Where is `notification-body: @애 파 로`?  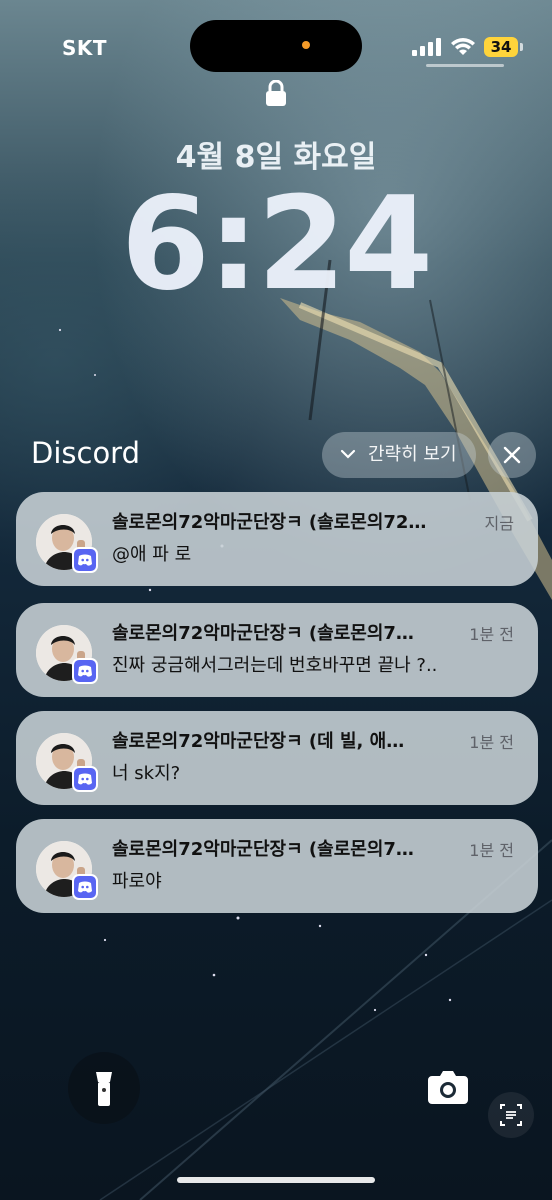 notification-body: @애 파 로 is located at coordinates (152, 554).